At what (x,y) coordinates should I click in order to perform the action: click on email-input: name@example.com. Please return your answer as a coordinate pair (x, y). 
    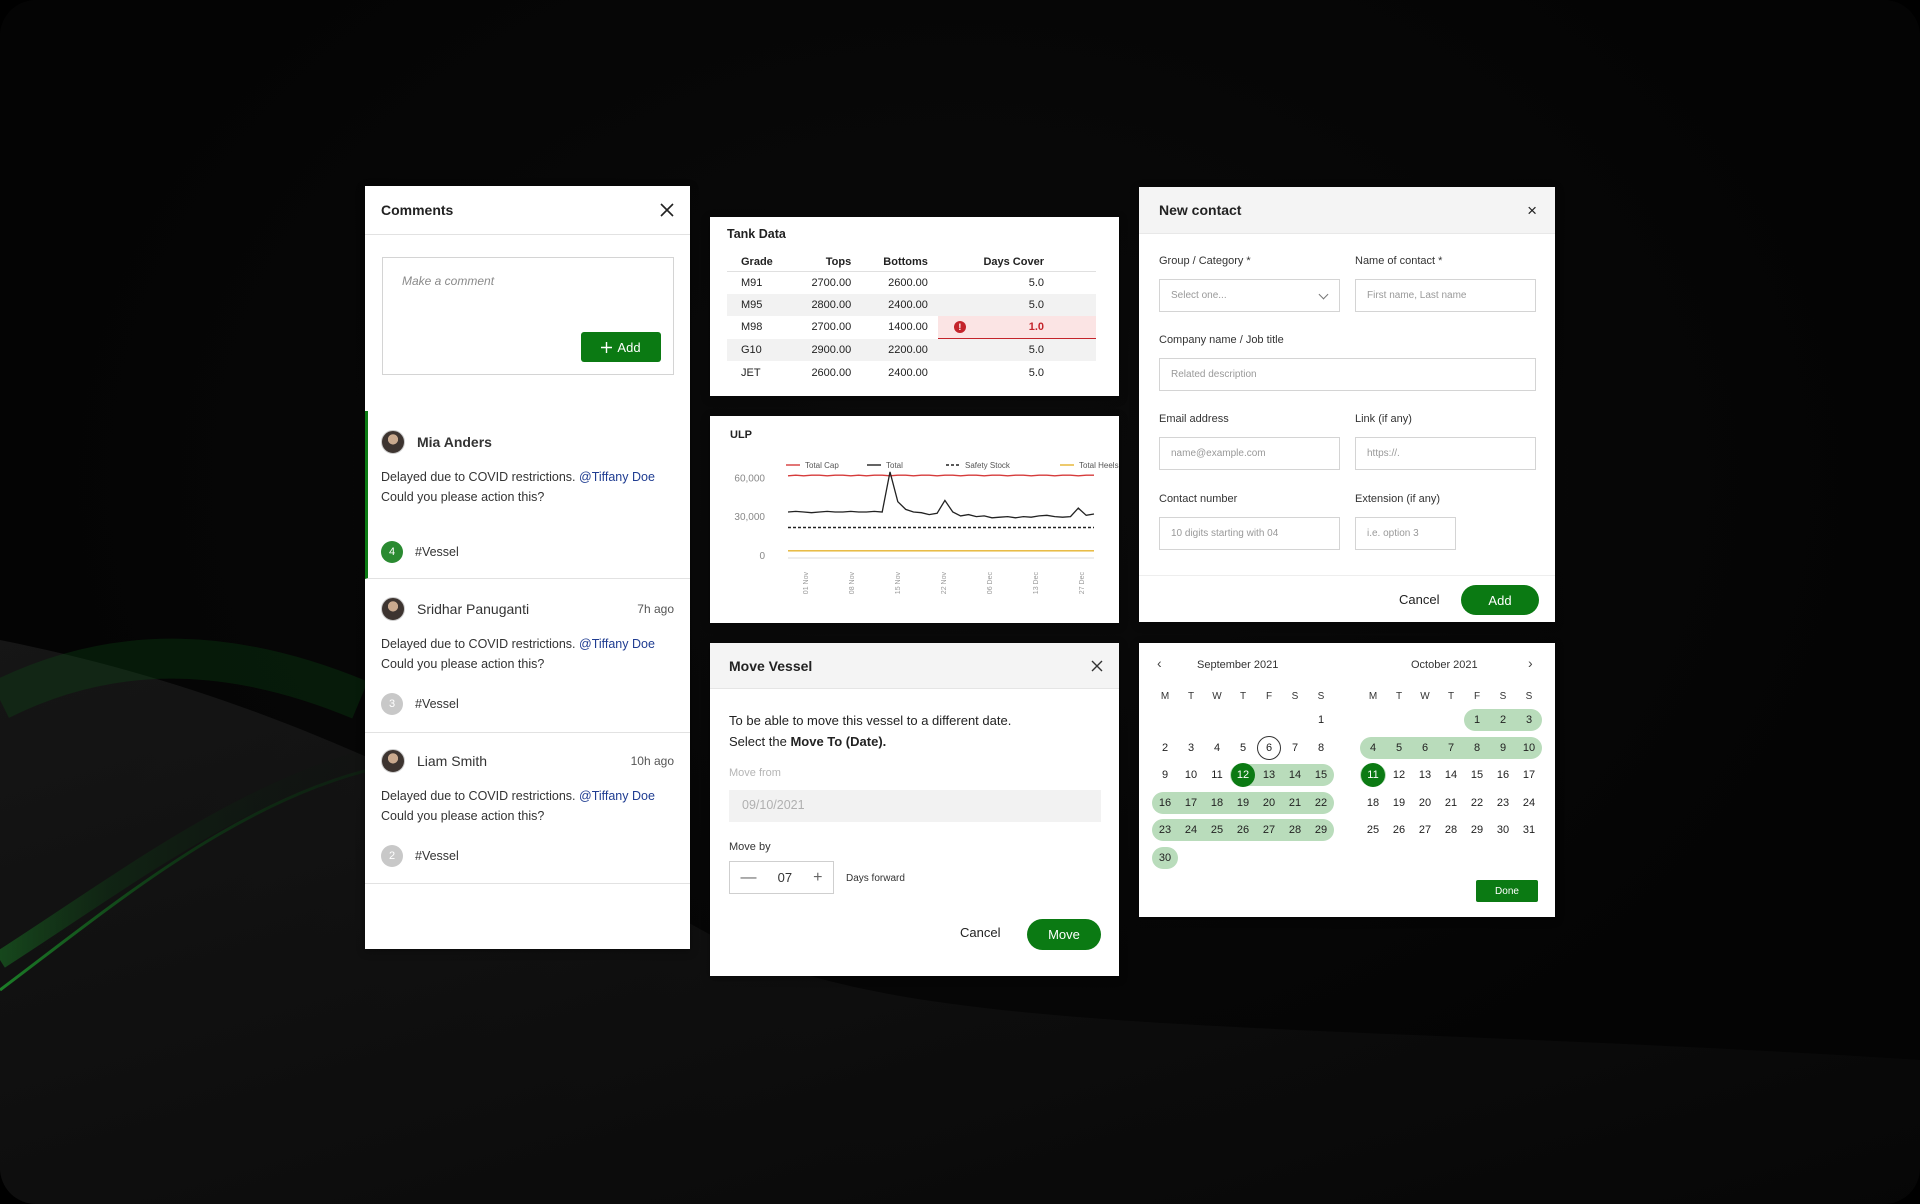
    Looking at the image, I should click on (1249, 453).